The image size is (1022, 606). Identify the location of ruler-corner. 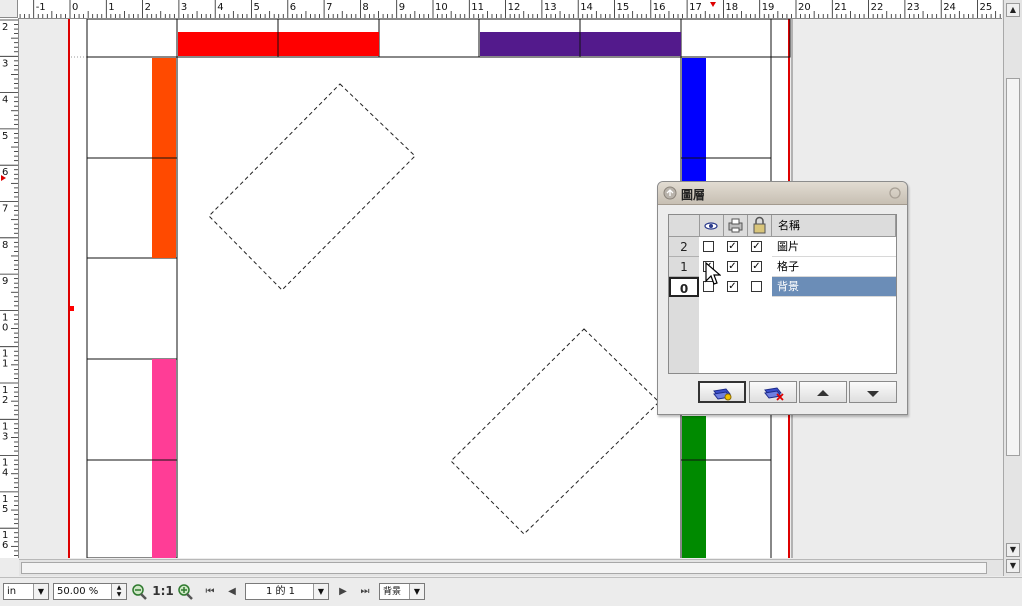
(9, 9).